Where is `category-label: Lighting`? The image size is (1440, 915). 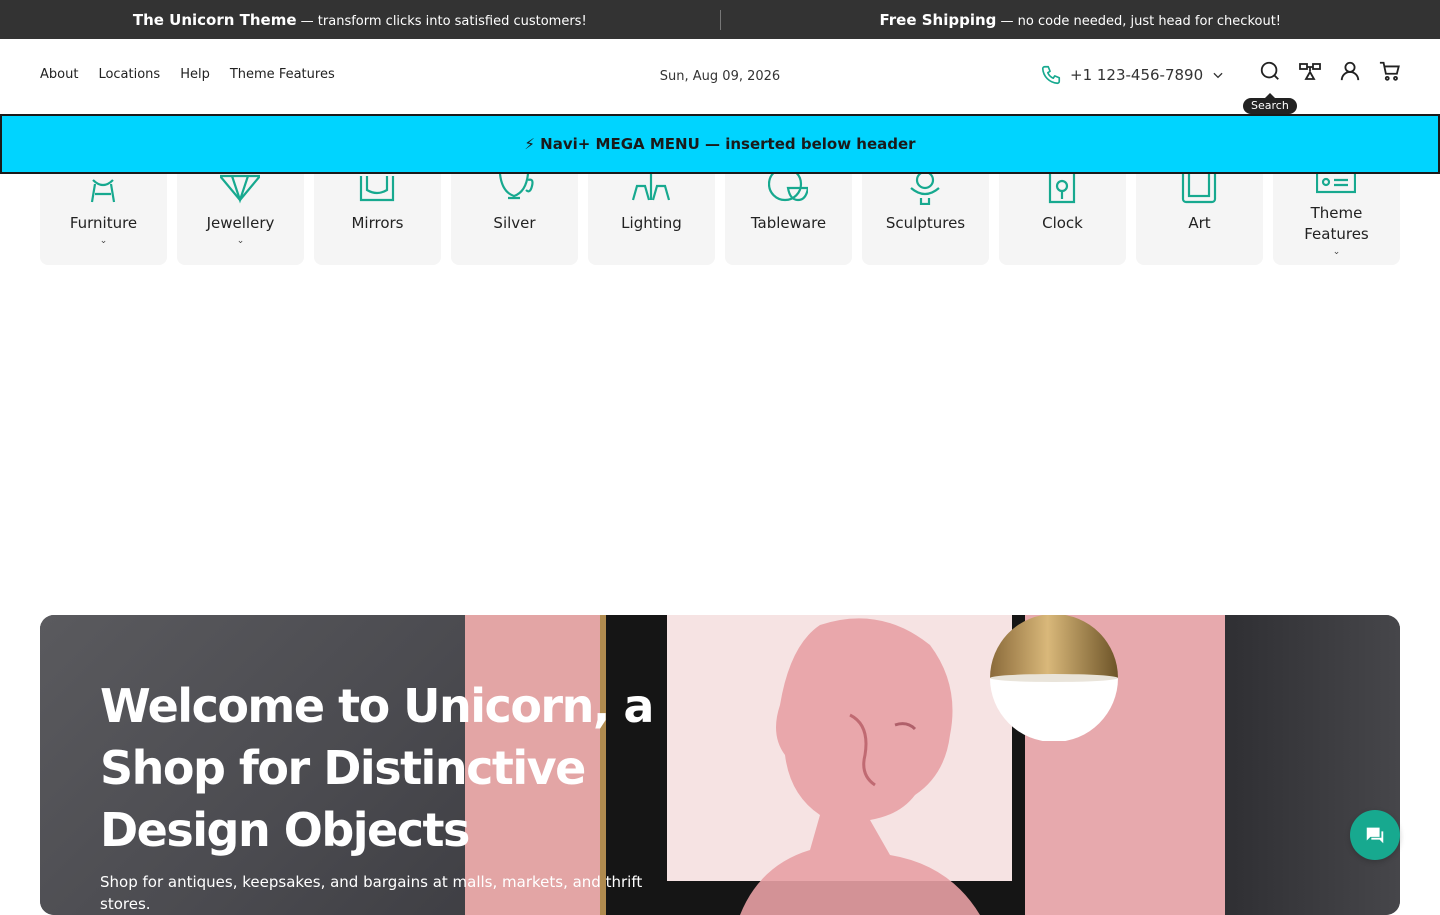
category-label: Lighting is located at coordinates (651, 223).